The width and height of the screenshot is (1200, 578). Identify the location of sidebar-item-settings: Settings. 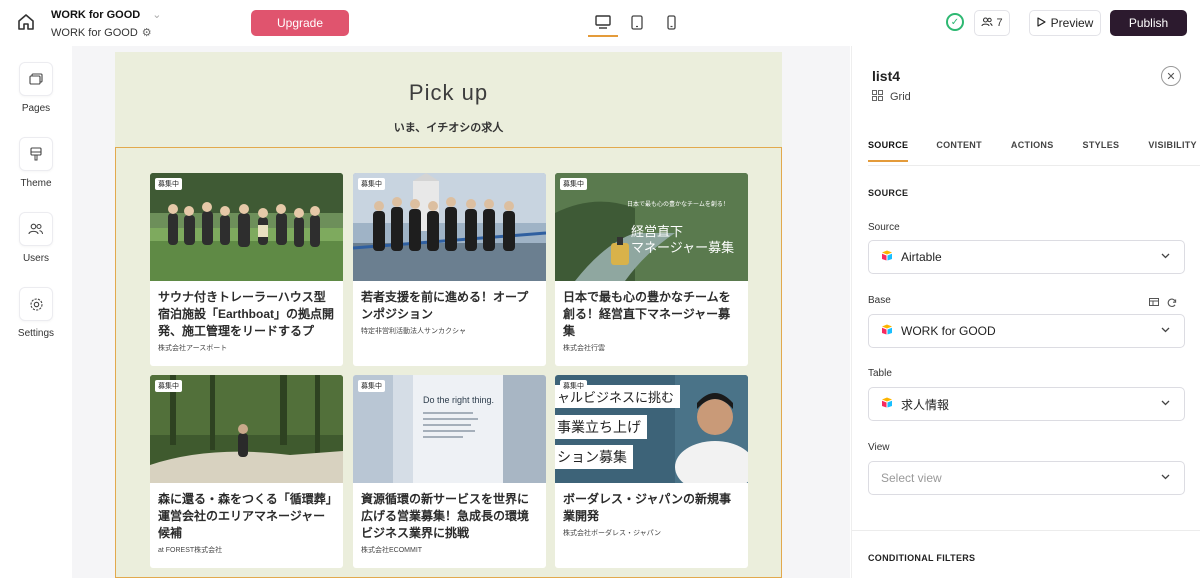
(36, 313).